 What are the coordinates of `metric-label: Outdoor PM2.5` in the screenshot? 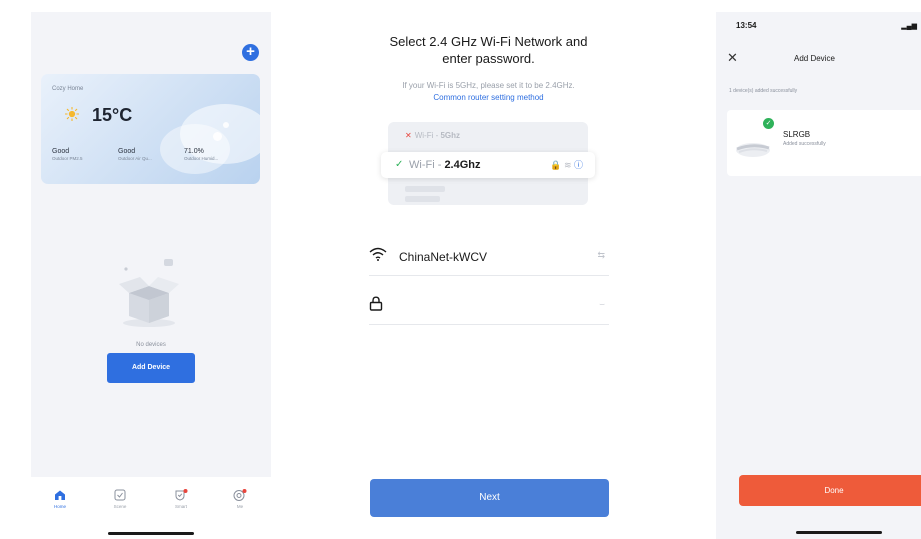 It's located at (67, 158).